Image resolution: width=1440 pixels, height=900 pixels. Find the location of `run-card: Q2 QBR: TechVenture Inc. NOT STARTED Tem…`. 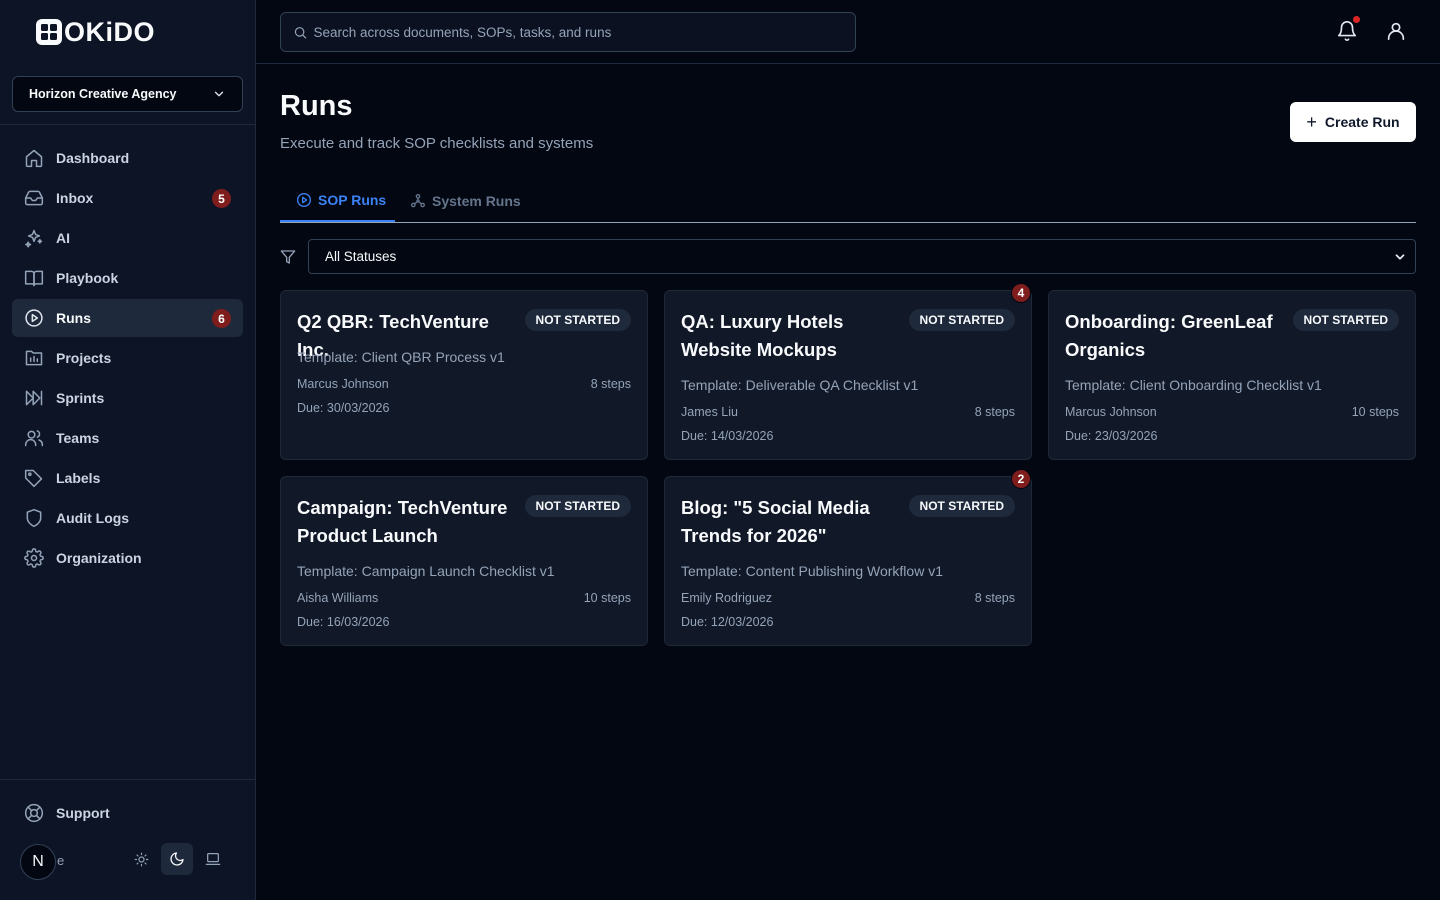

run-card: Q2 QBR: TechVenture Inc. NOT STARTED Tem… is located at coordinates (464, 375).